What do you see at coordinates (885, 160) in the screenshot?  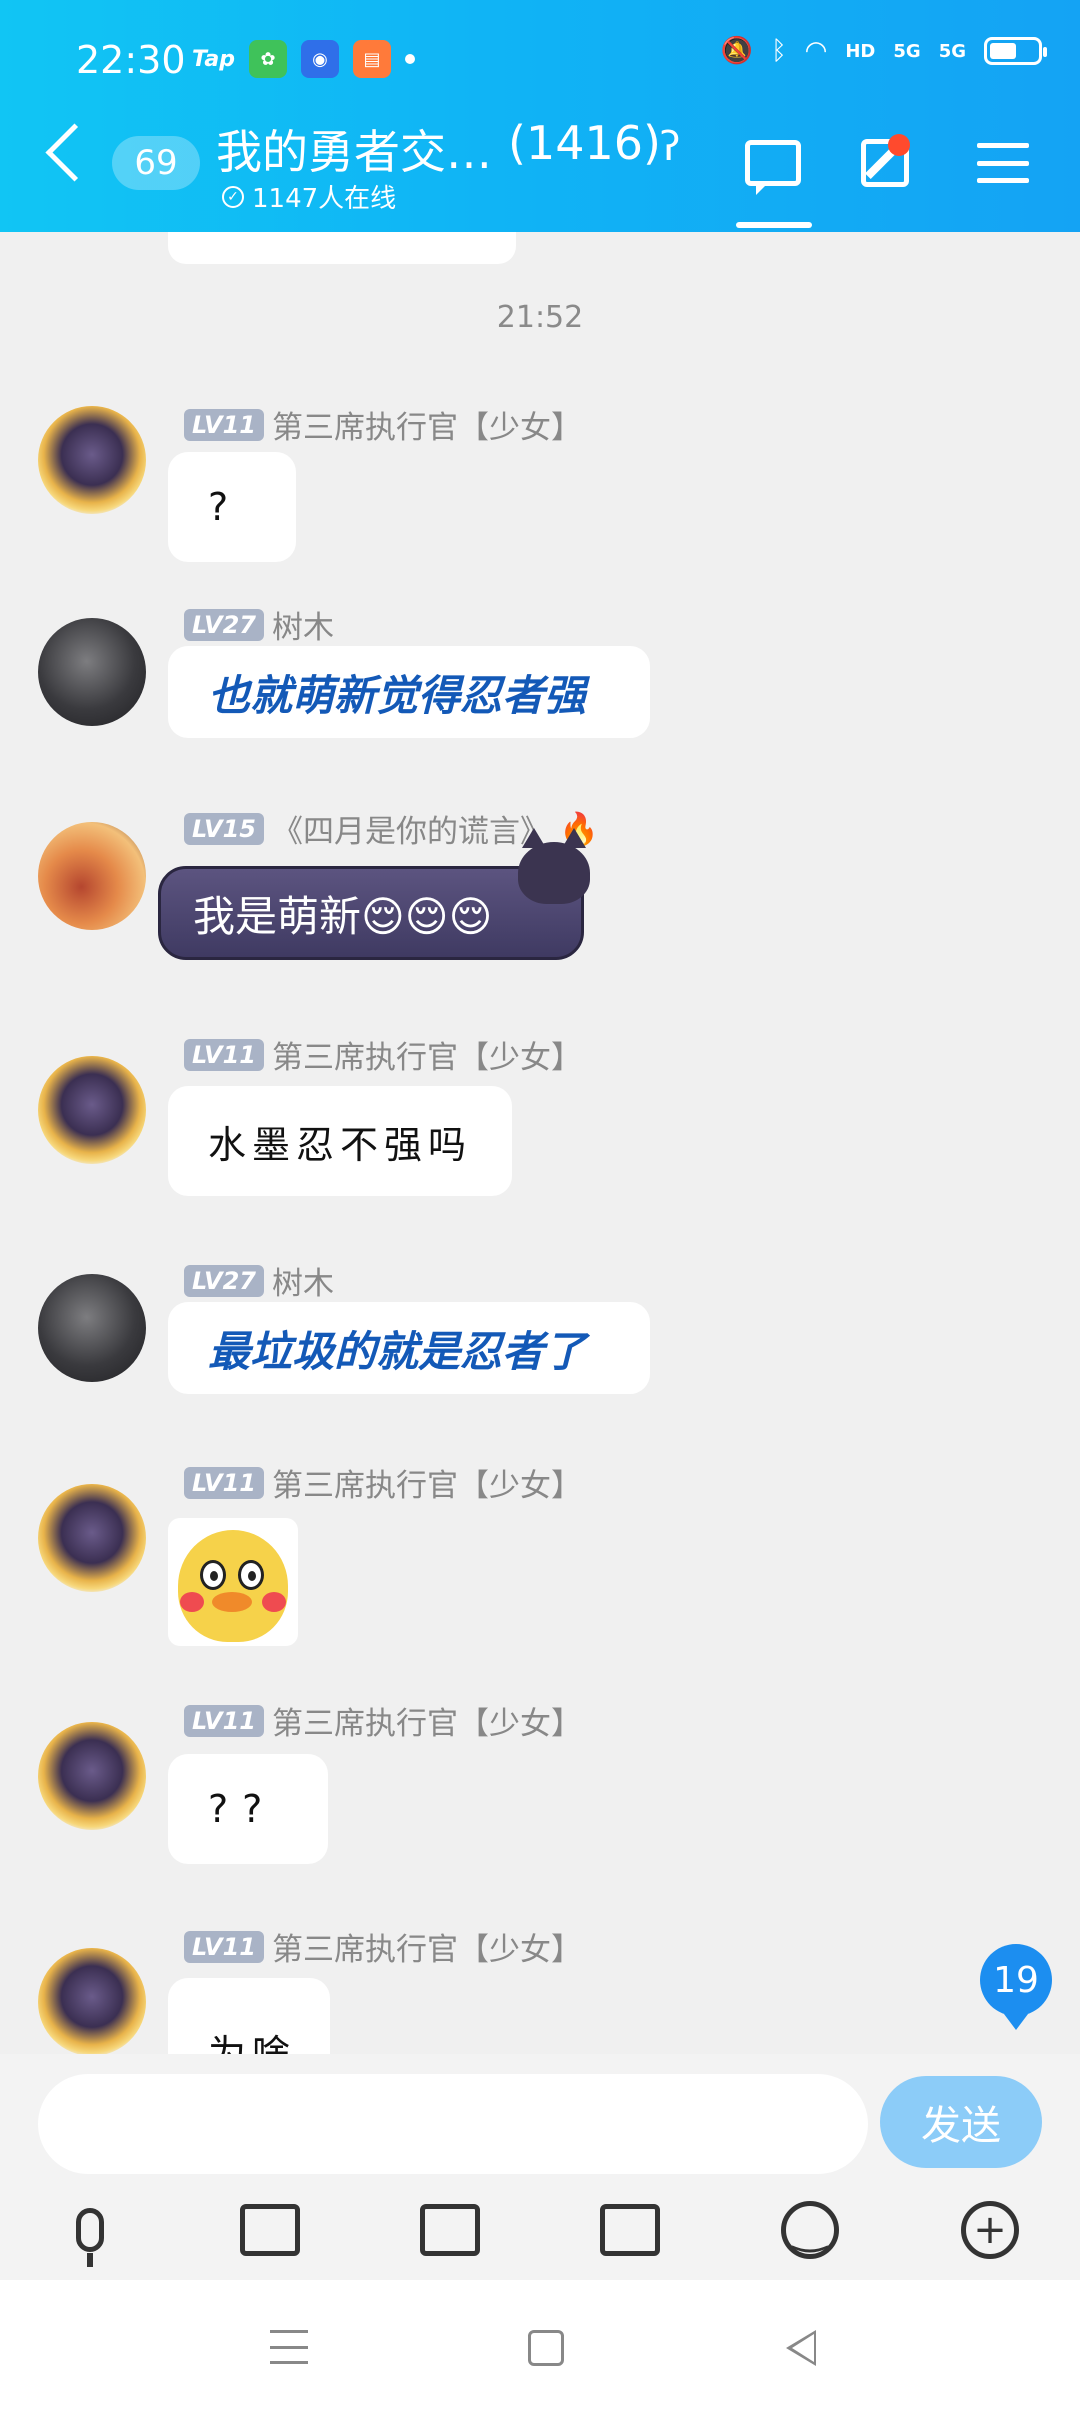 I see `edit-icon` at bounding box center [885, 160].